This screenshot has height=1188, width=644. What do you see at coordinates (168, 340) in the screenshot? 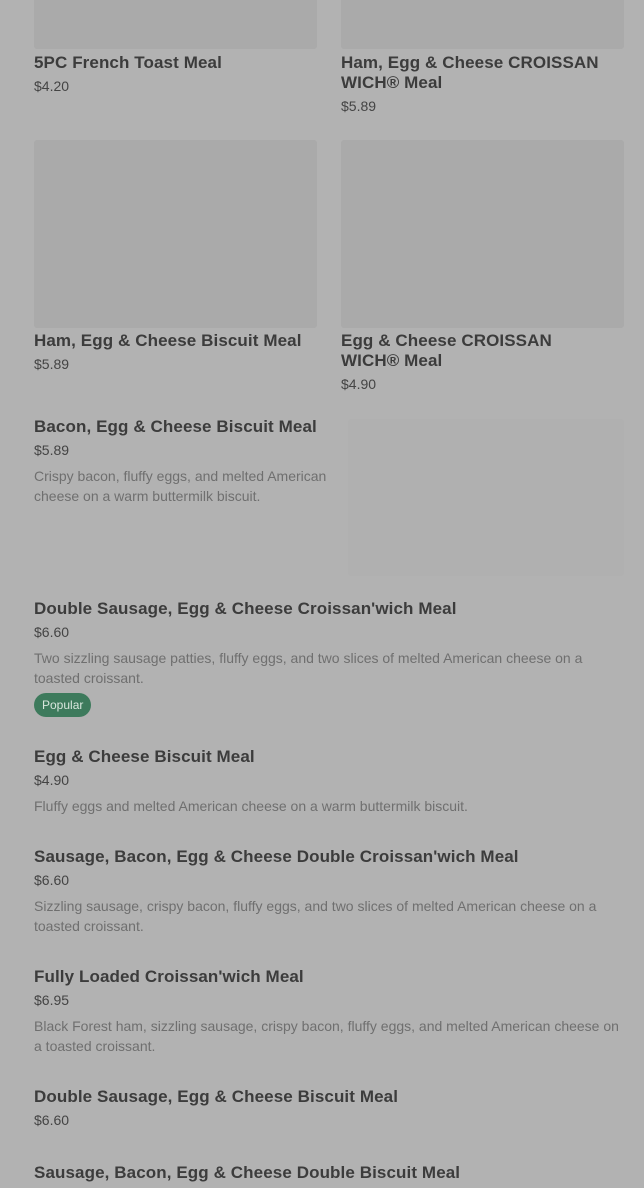
I see `menu-item-name: Ham, Egg & Cheese Biscuit Meal` at bounding box center [168, 340].